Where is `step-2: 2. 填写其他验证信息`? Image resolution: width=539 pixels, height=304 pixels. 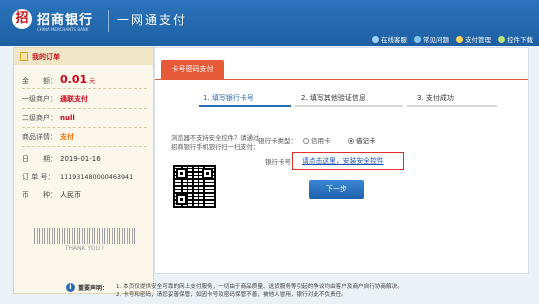
step-2: 2. 填写其他验证信息 is located at coordinates (333, 98).